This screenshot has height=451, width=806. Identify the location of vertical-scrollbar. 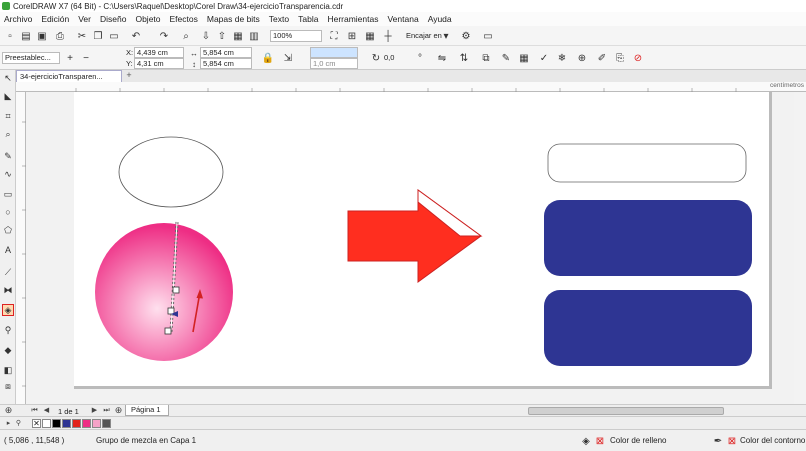
(800, 248).